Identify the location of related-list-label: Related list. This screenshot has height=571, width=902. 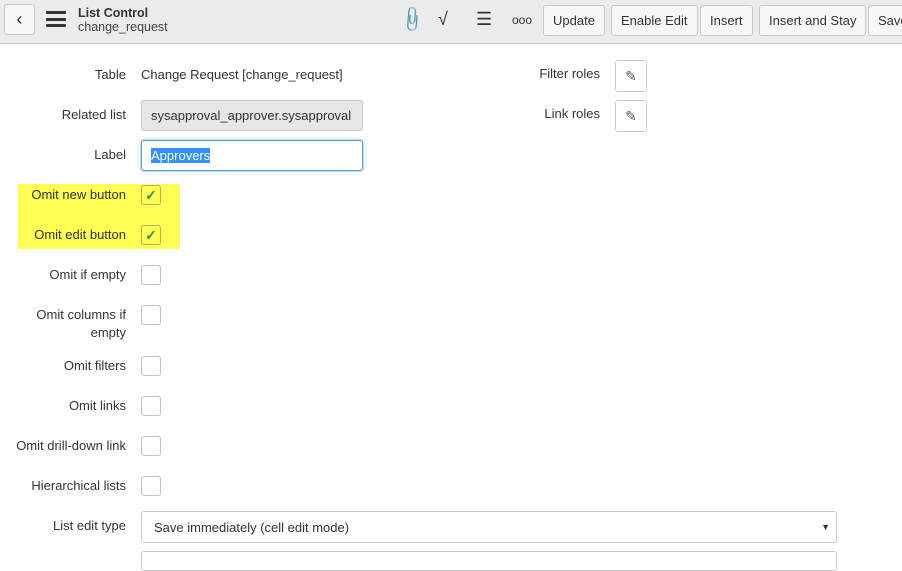
(93, 114).